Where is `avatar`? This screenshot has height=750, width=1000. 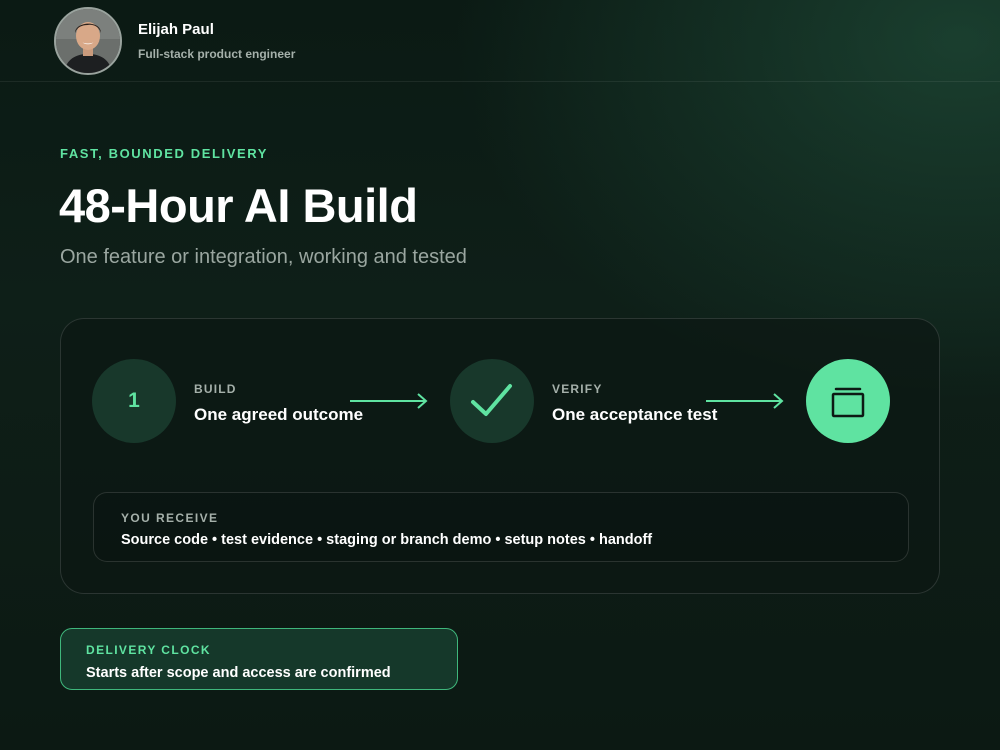
avatar is located at coordinates (88, 41).